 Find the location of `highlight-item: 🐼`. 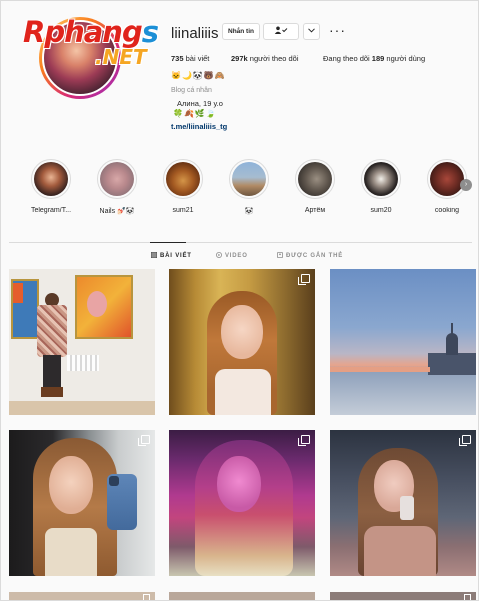

highlight-item: 🐼 is located at coordinates (249, 187).